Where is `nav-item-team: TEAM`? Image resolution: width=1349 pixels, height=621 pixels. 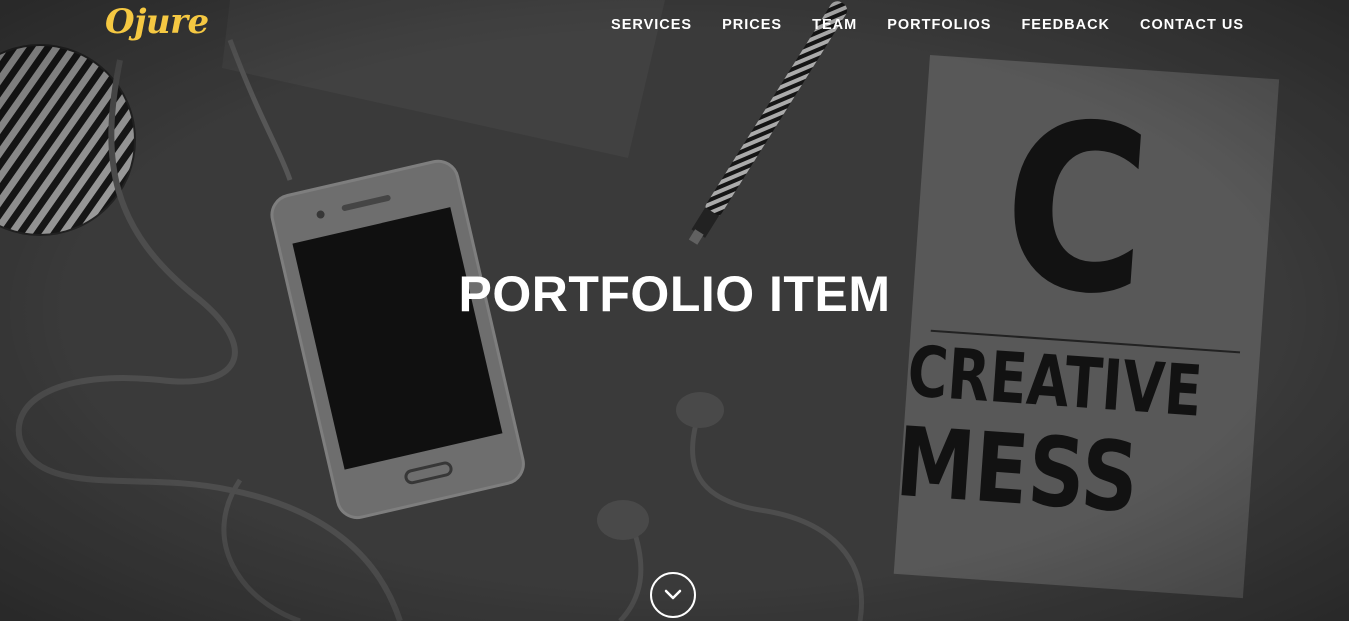 nav-item-team: TEAM is located at coordinates (834, 25).